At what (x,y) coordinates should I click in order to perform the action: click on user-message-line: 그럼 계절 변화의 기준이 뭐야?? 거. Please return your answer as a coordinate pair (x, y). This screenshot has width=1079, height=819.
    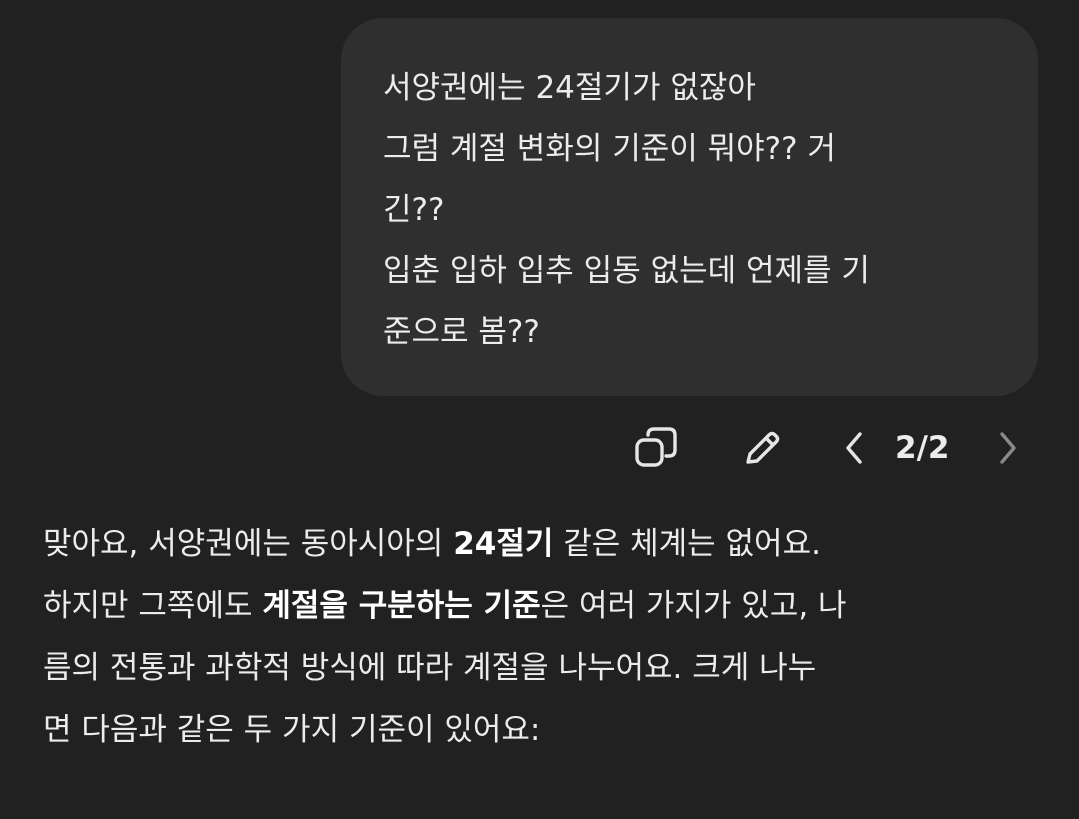
    Looking at the image, I should click on (609, 149).